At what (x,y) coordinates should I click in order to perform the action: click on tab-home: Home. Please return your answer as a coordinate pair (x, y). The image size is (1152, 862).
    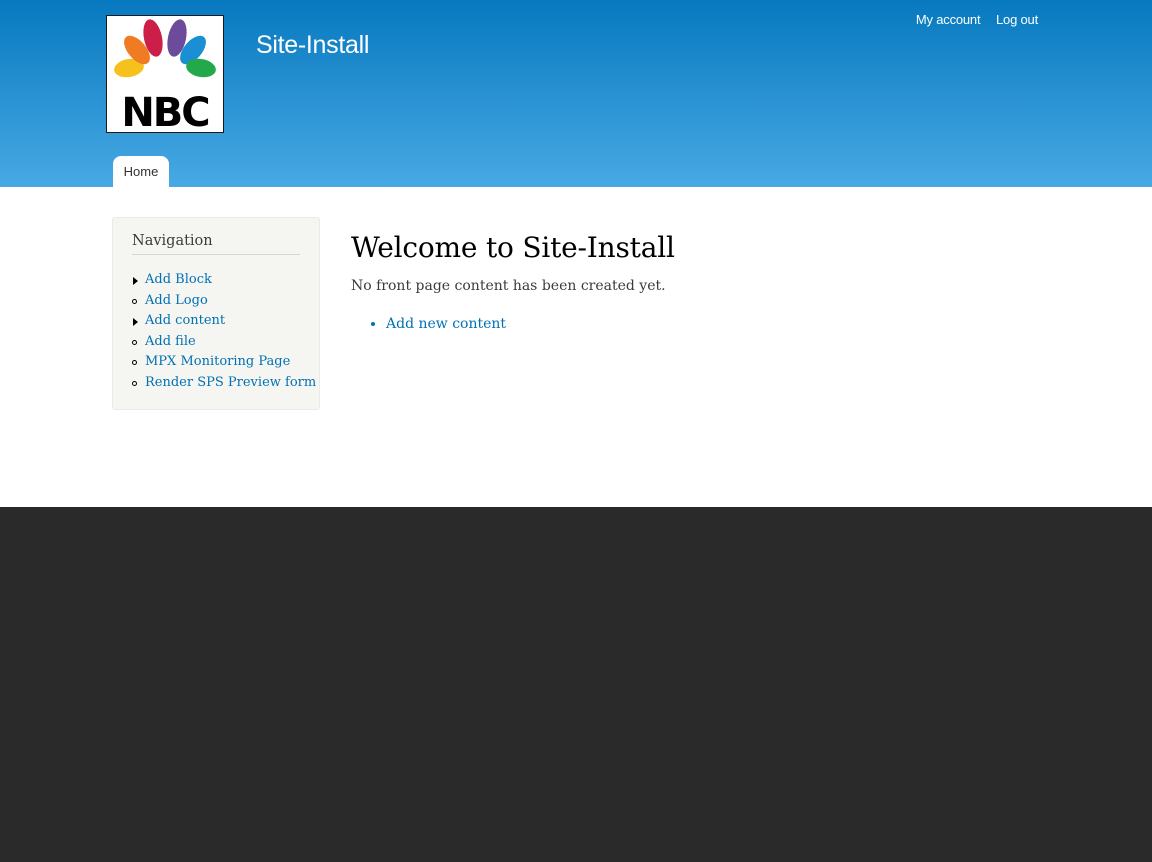
    Looking at the image, I should click on (141, 171).